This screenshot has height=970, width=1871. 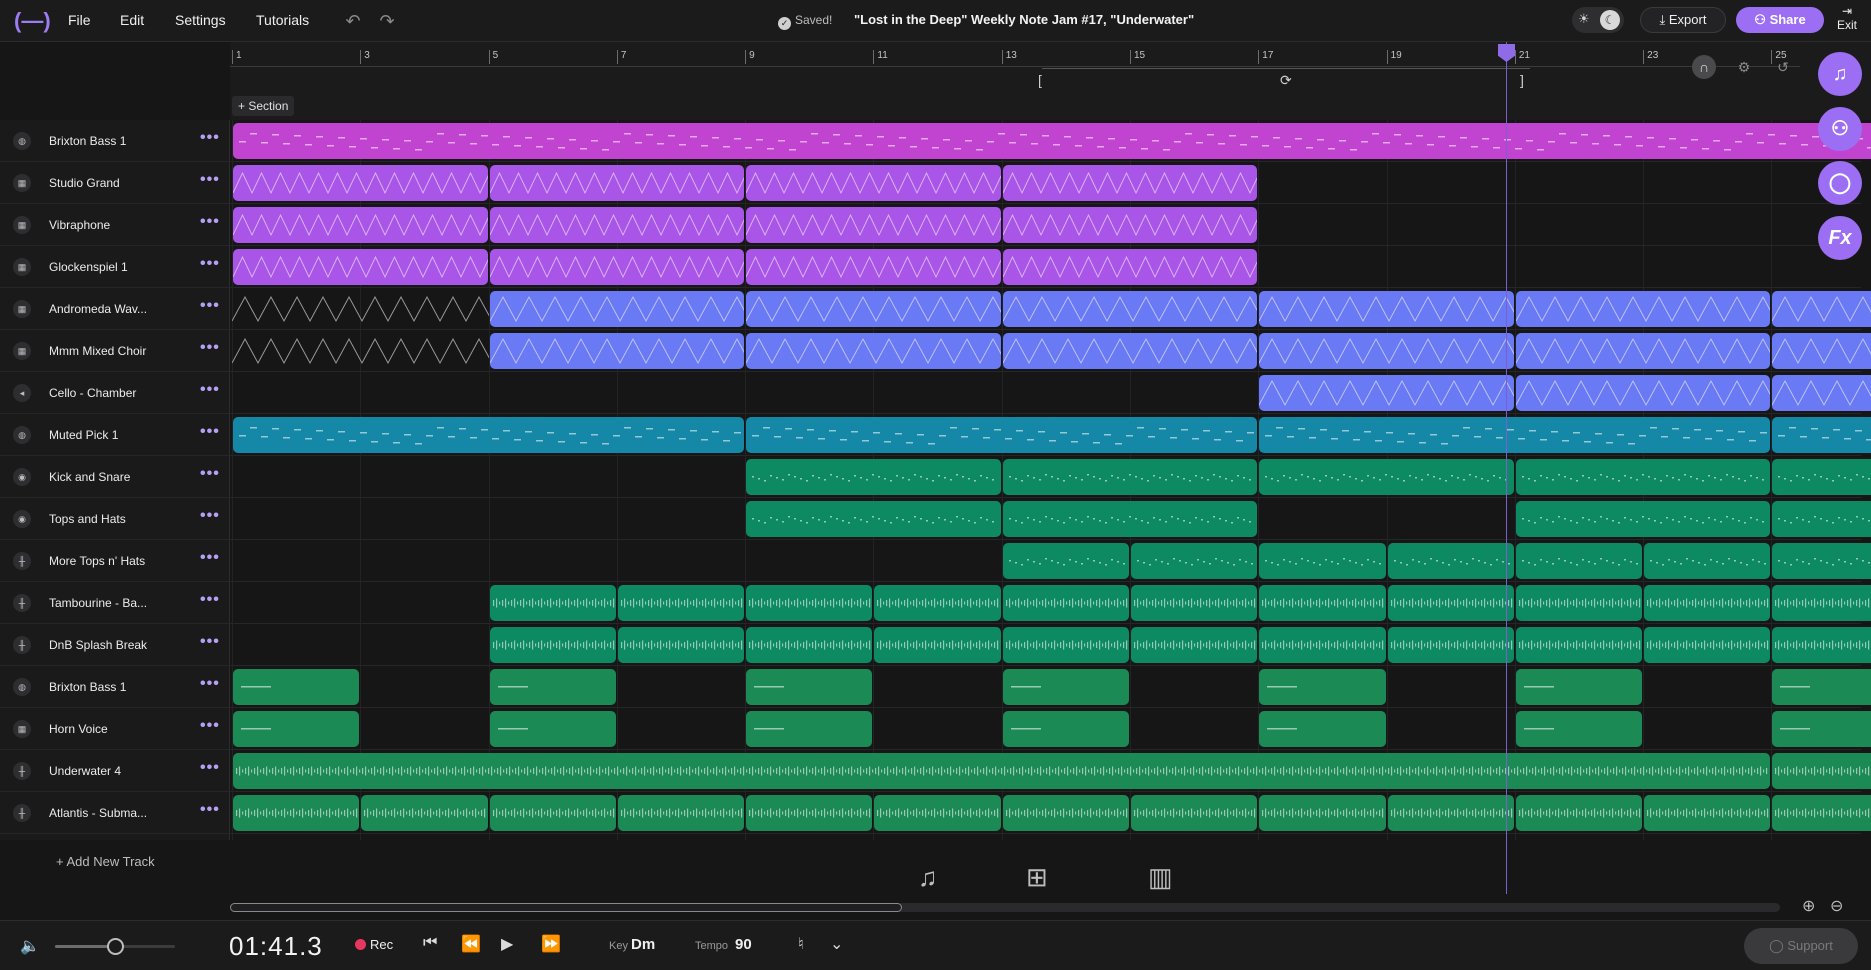 I want to click on track-header: ◍ Muted Pick 1 •••, so click(x=115, y=435).